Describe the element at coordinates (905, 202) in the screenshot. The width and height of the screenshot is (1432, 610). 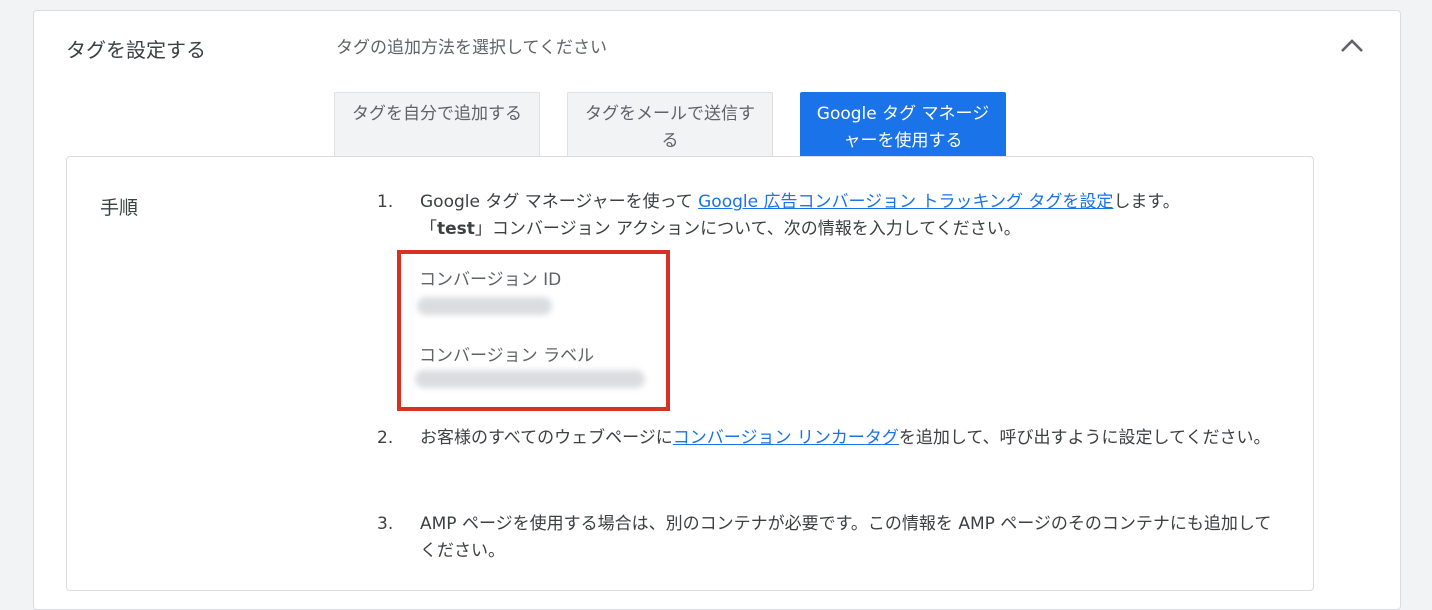
I see `conversion-tracking-tag-link: Google 広告コンバージョン トラッキング タグを設定` at that location.